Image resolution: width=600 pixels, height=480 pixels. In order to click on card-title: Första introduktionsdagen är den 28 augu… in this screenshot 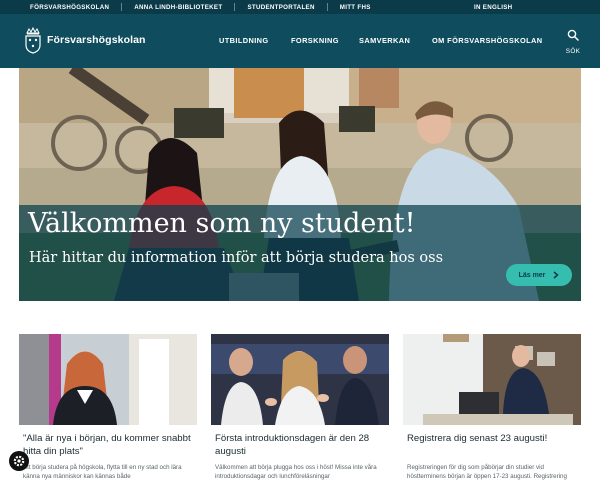, I will do `click(301, 445)`.